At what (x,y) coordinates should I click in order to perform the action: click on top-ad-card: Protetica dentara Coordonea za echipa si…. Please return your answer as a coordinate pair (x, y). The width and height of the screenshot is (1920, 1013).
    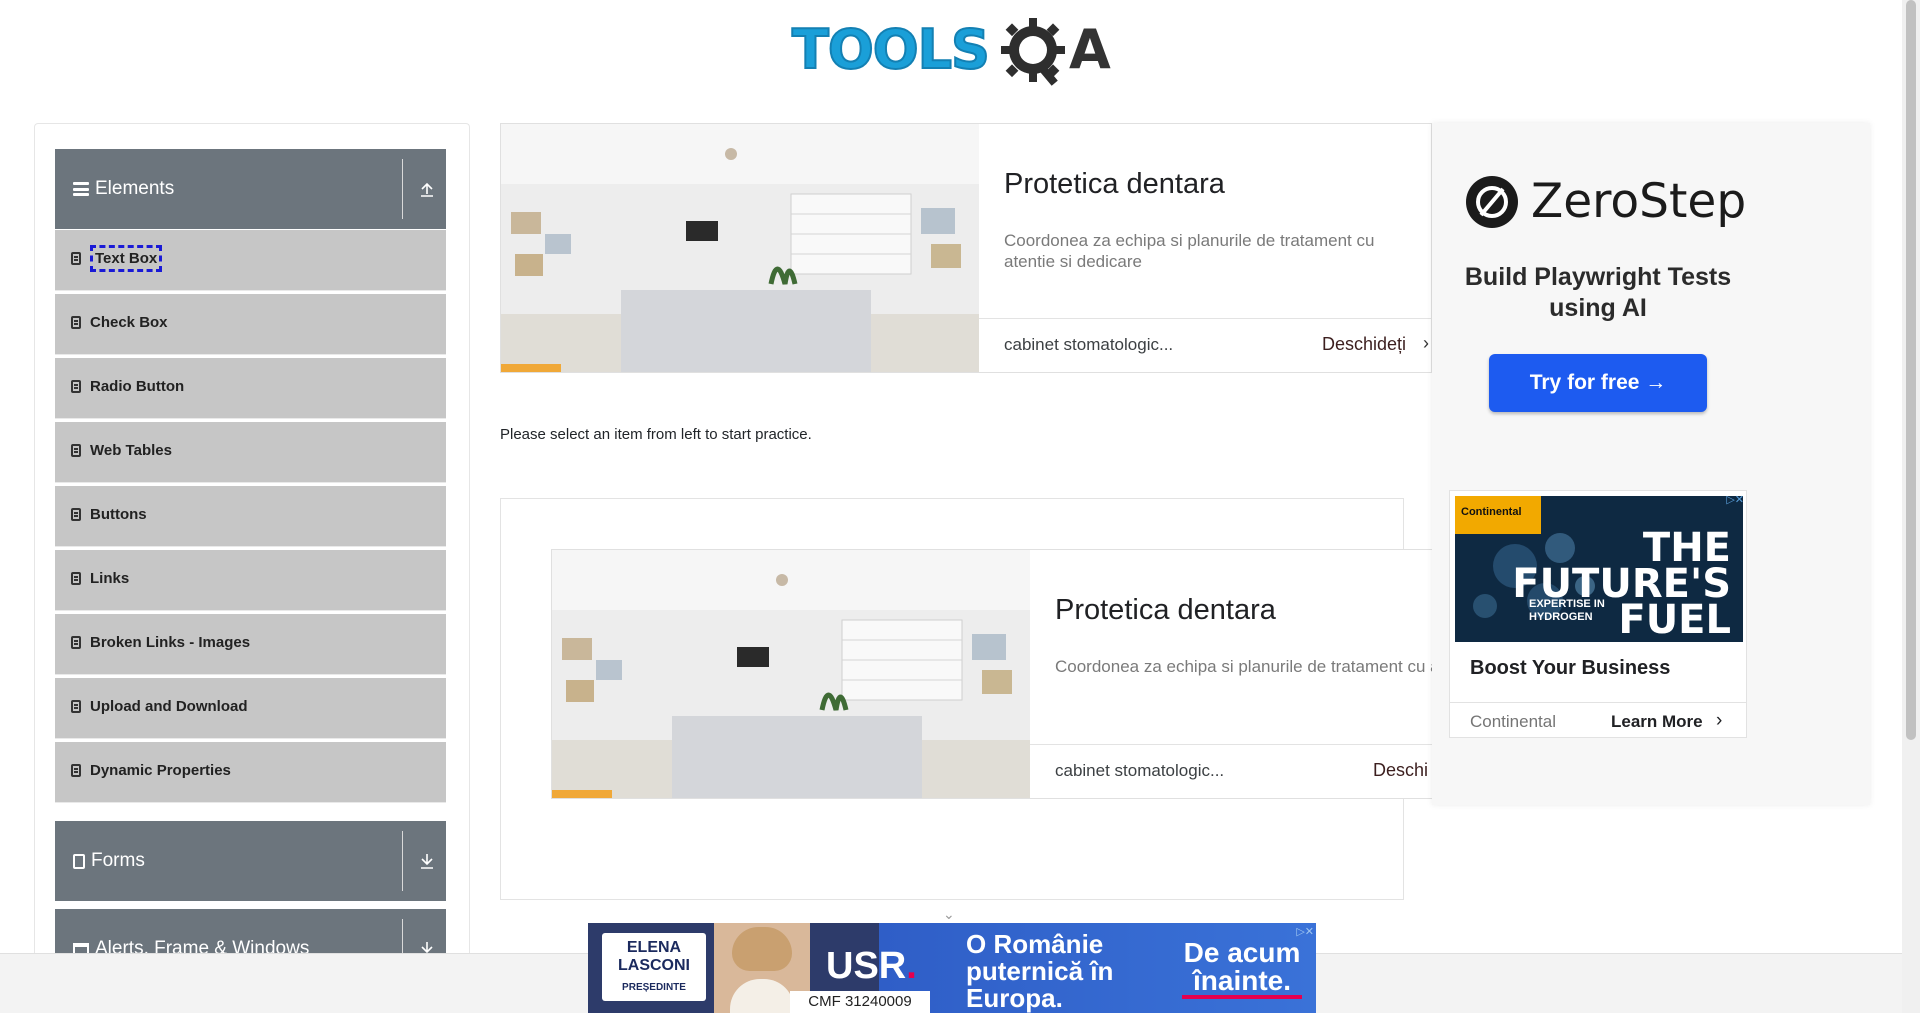
    Looking at the image, I should click on (966, 248).